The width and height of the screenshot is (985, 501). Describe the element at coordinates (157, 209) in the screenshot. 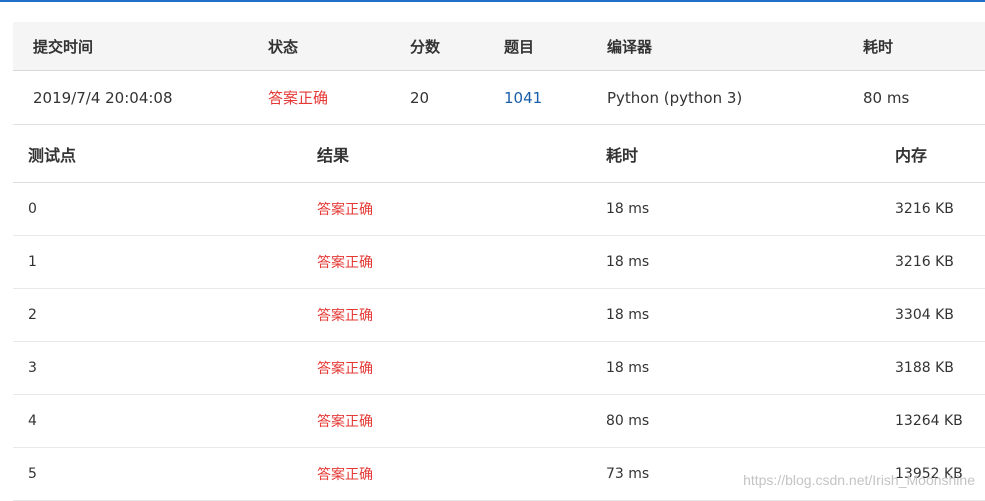

I see `testcase-id: 0` at that location.